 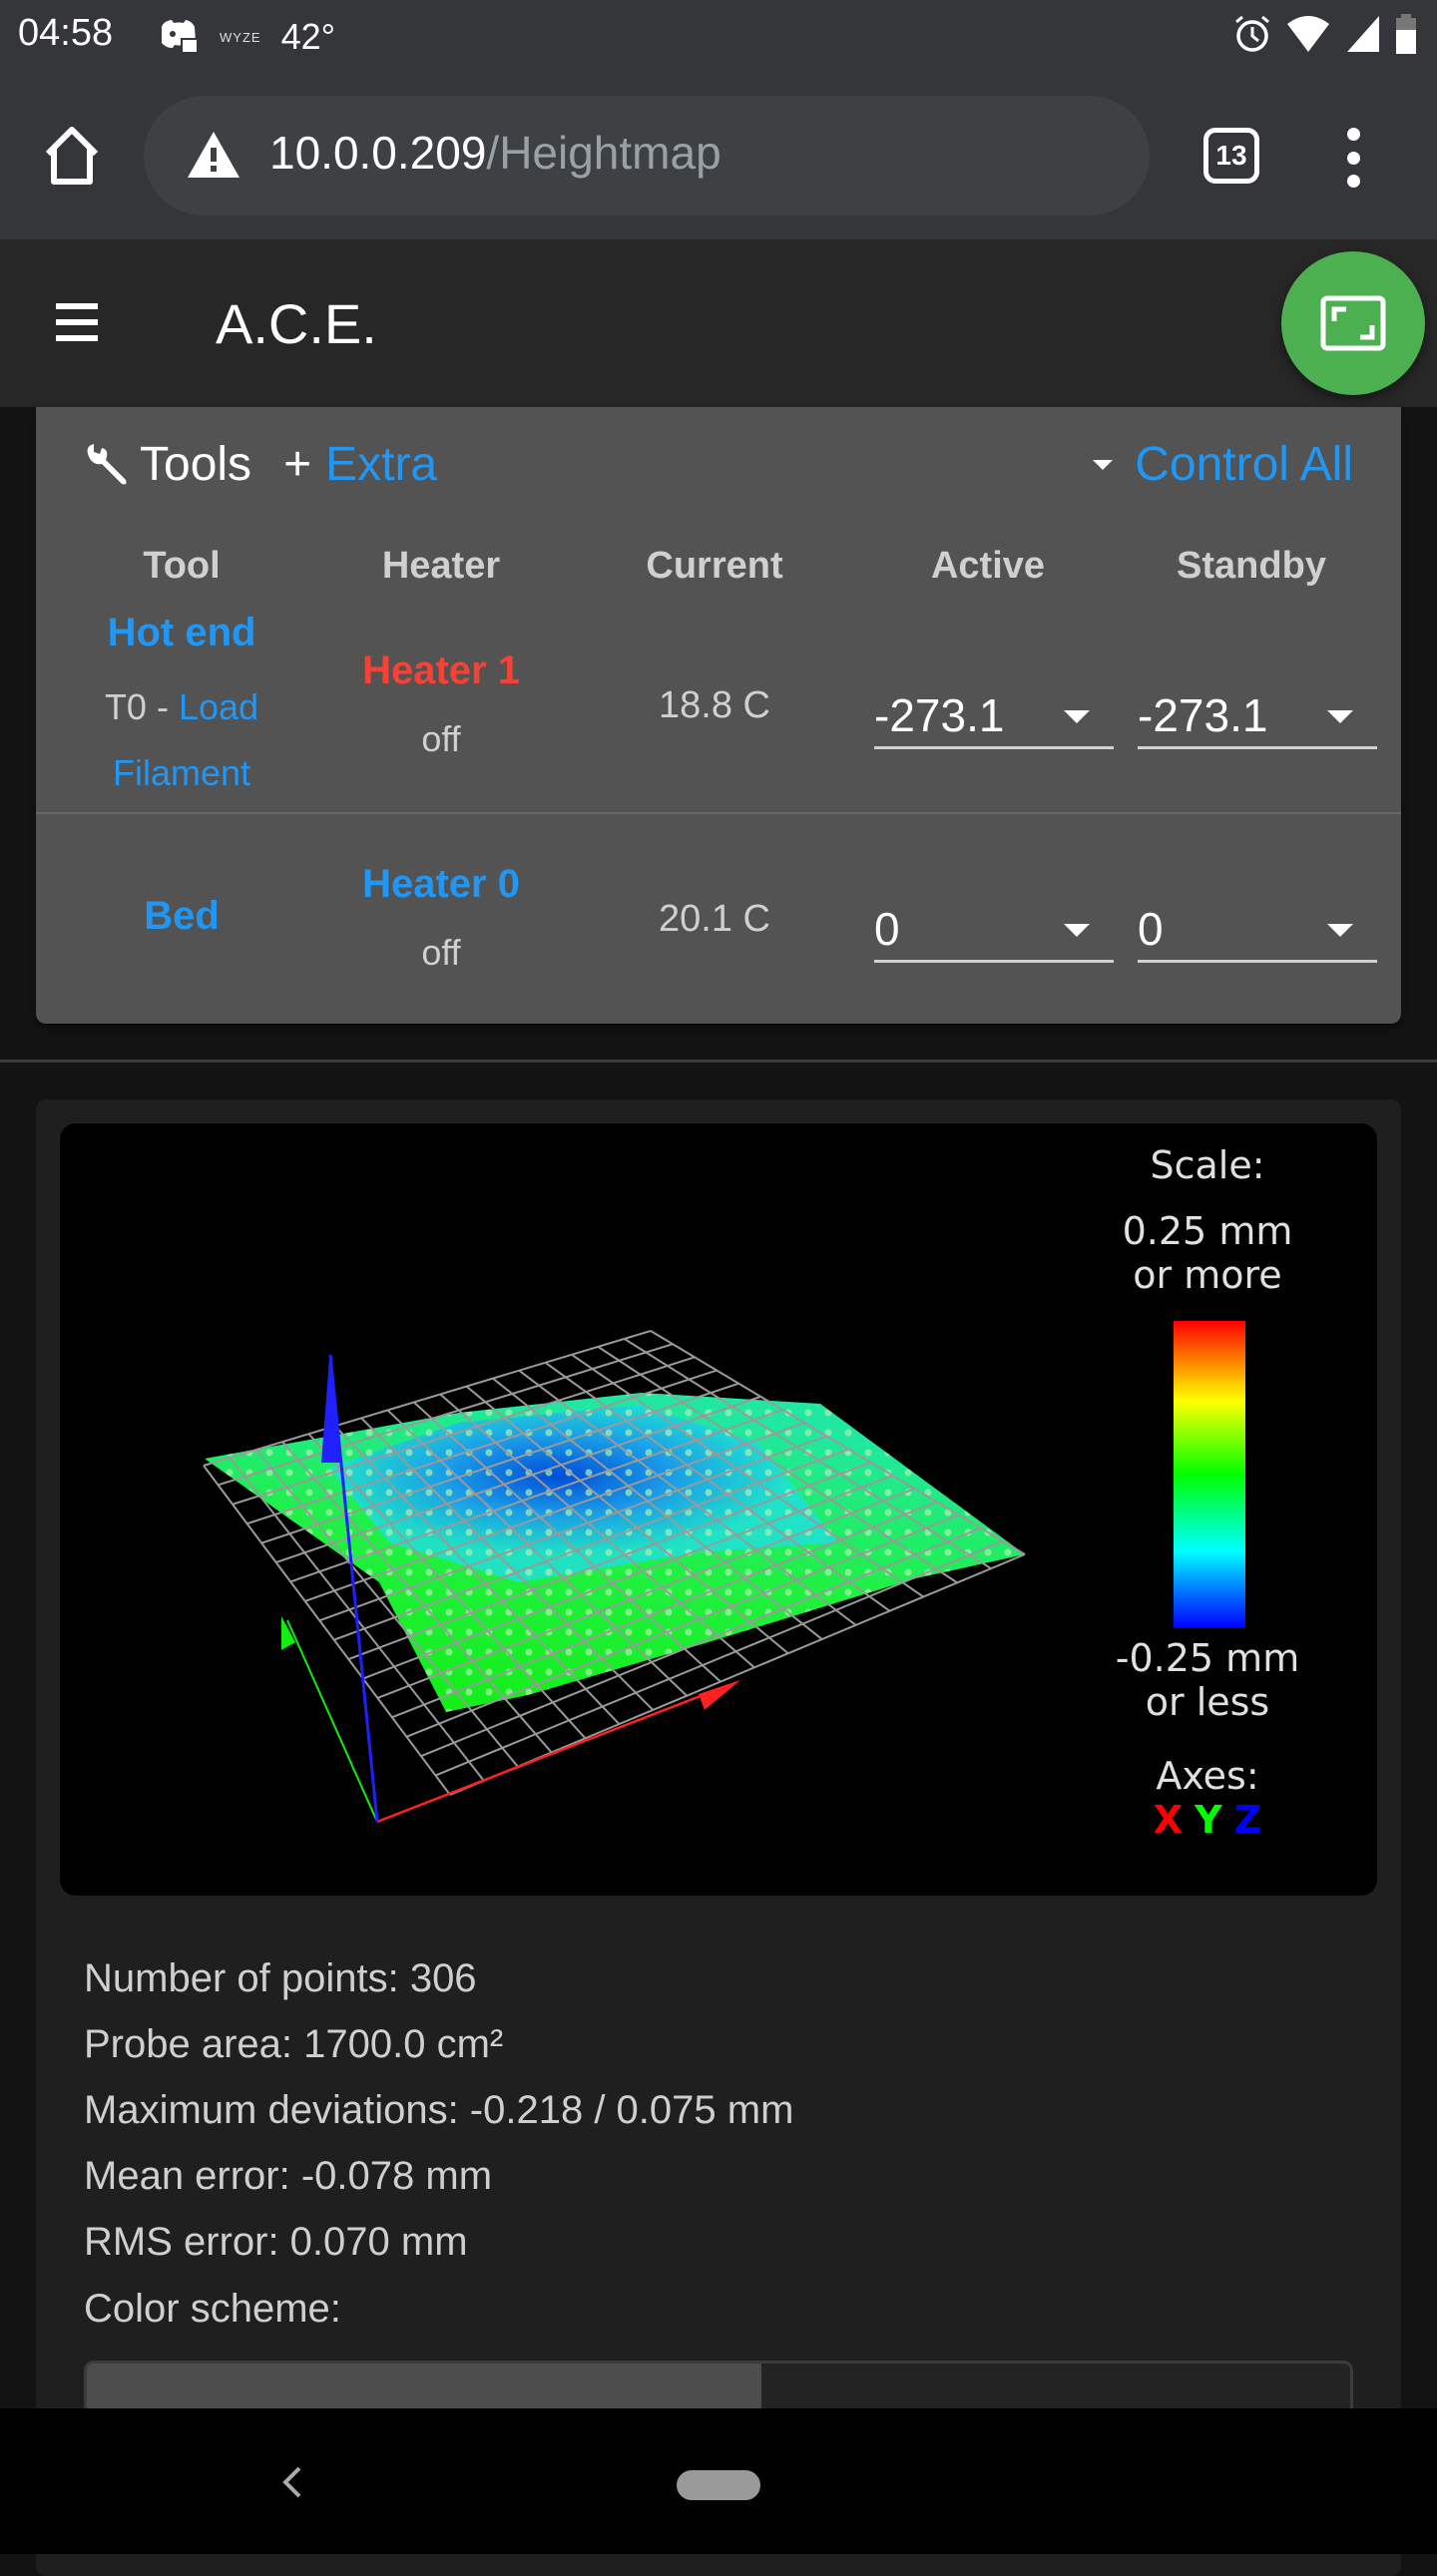 What do you see at coordinates (1168, 1820) in the screenshot?
I see `axis-label-x: X` at bounding box center [1168, 1820].